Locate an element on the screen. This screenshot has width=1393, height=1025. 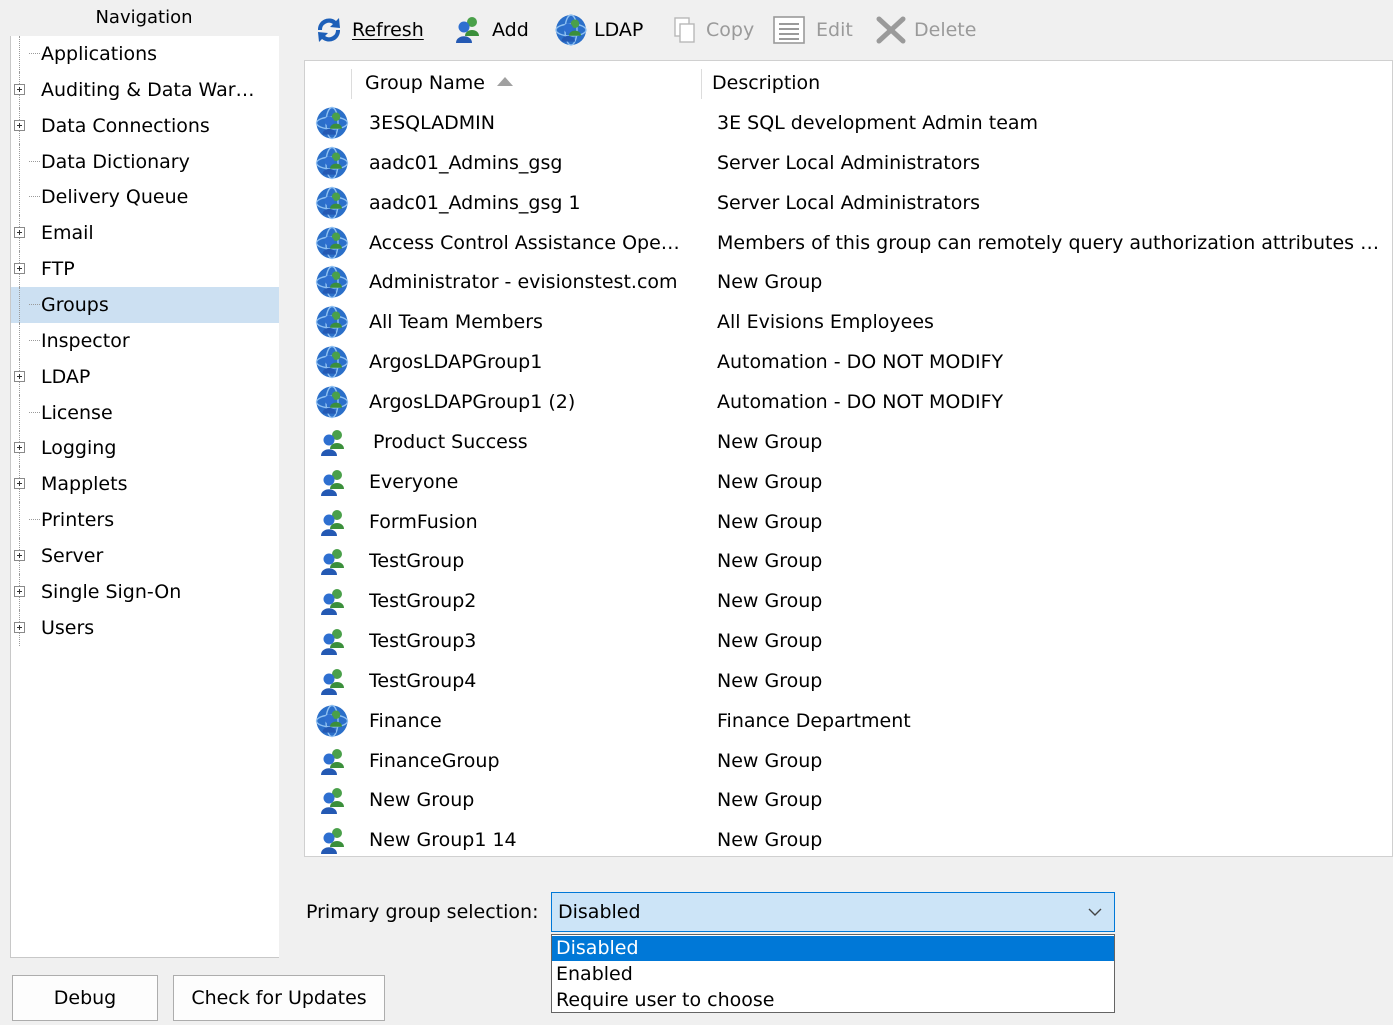
group-name-cell: Everyone is located at coordinates (414, 481).